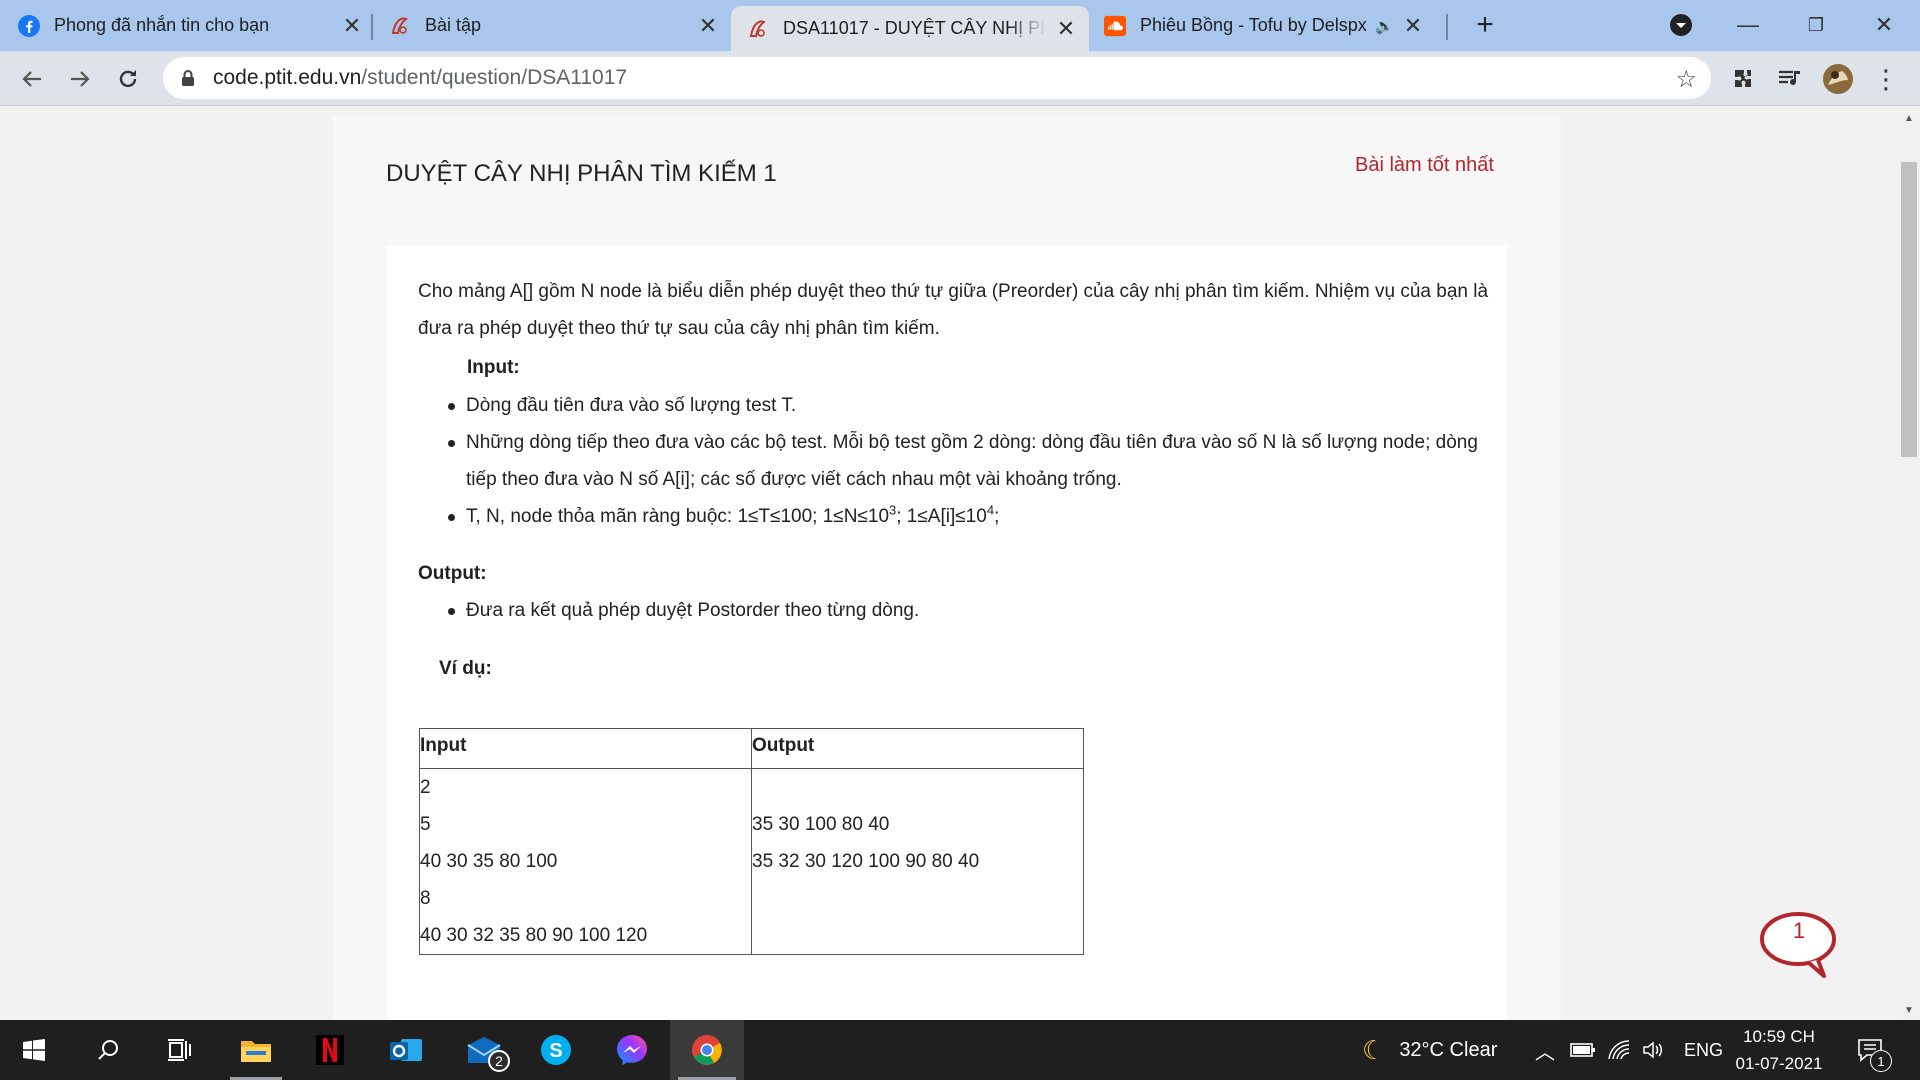 The width and height of the screenshot is (1920, 1080). Describe the element at coordinates (1779, 1050) in the screenshot. I see `clock: 10:59 CH 01-07-2021` at that location.